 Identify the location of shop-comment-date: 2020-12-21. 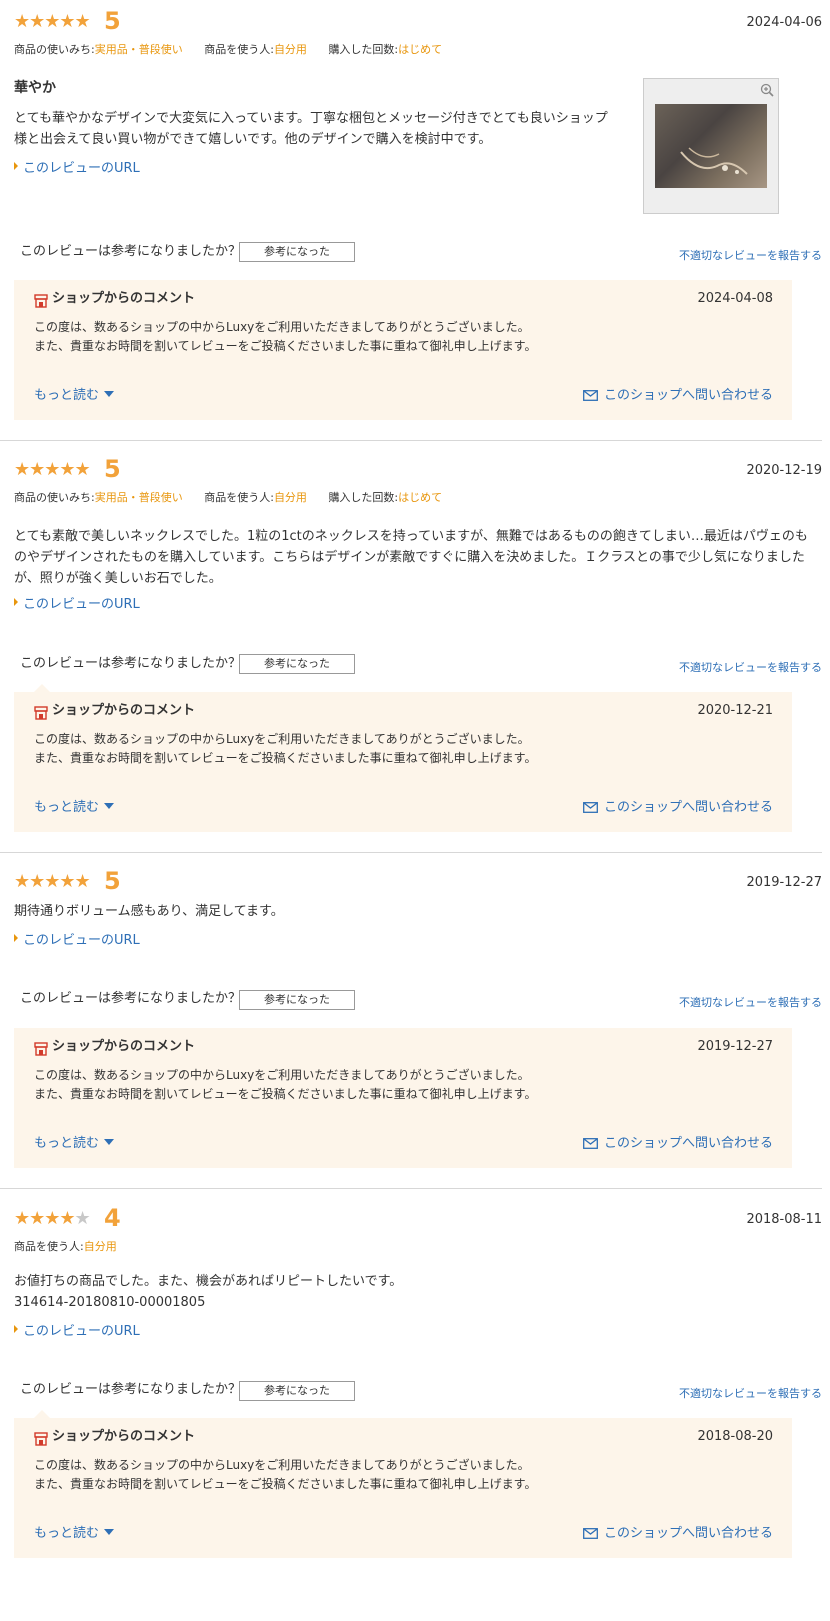
(735, 710).